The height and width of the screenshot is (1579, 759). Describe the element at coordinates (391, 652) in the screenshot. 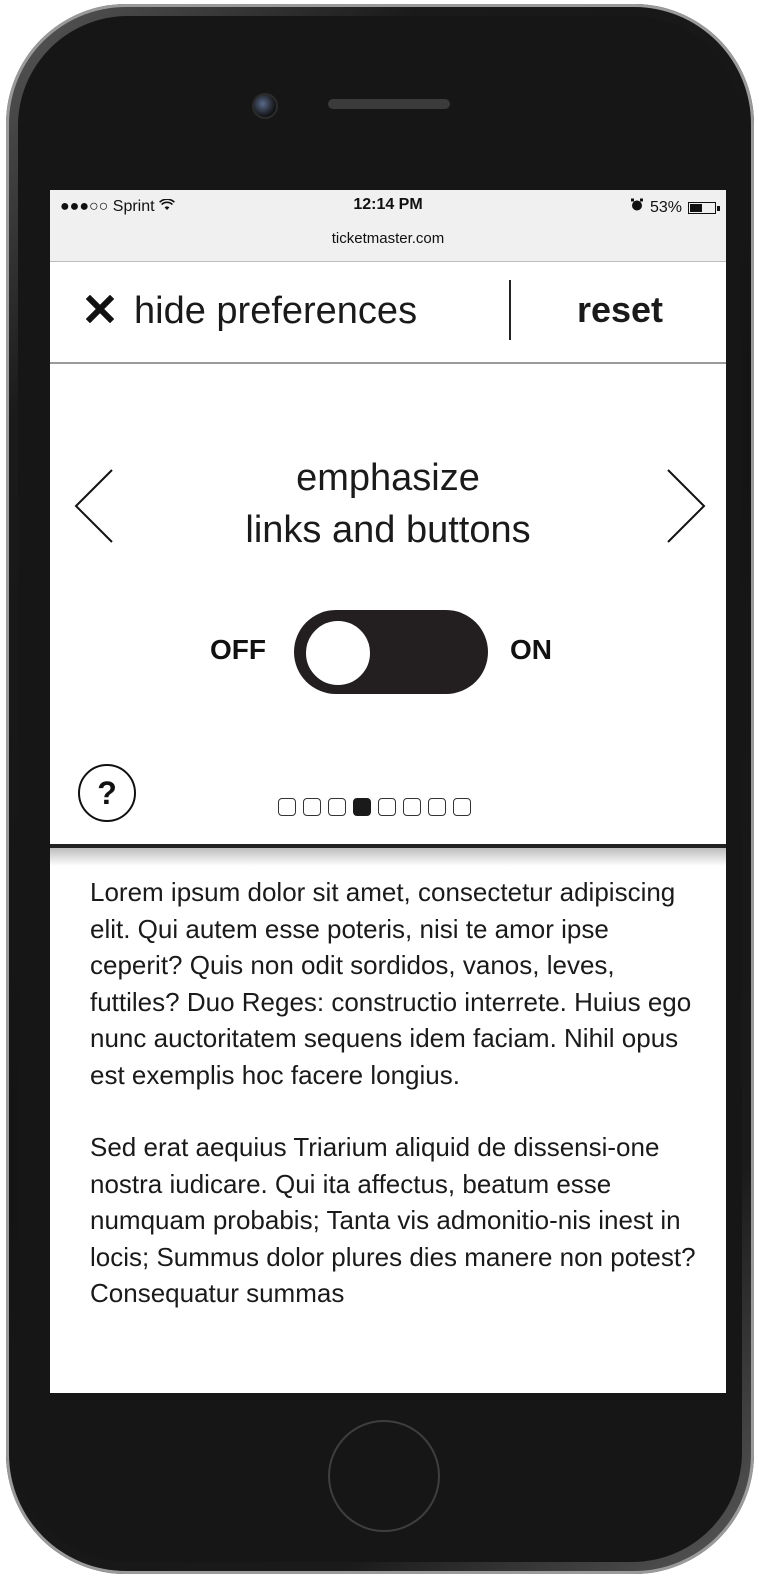

I see `emphasize-toggle` at that location.